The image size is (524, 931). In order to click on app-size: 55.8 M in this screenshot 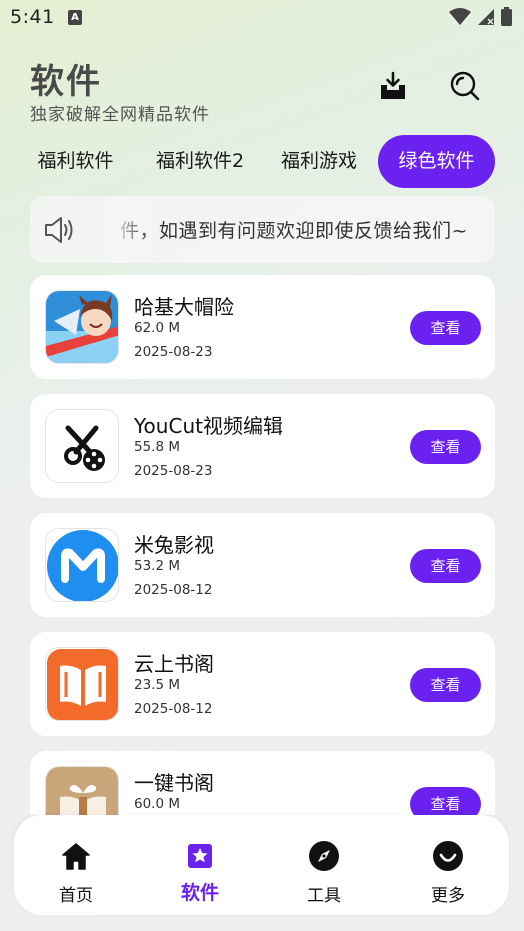, I will do `click(157, 447)`.